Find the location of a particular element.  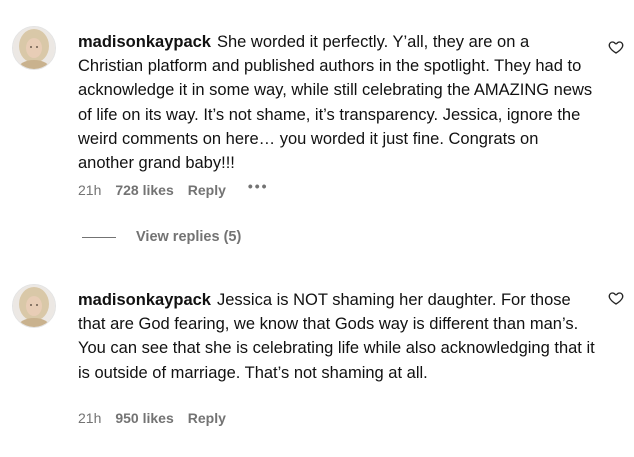

comment-likes-count: 728 likes is located at coordinates (144, 190).